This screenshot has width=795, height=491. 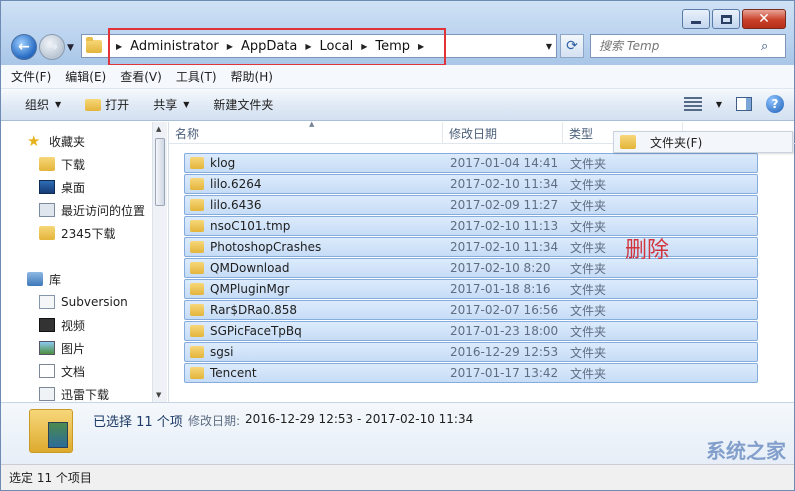 What do you see at coordinates (67, 141) in the screenshot?
I see `nav-label: 收藏夹` at bounding box center [67, 141].